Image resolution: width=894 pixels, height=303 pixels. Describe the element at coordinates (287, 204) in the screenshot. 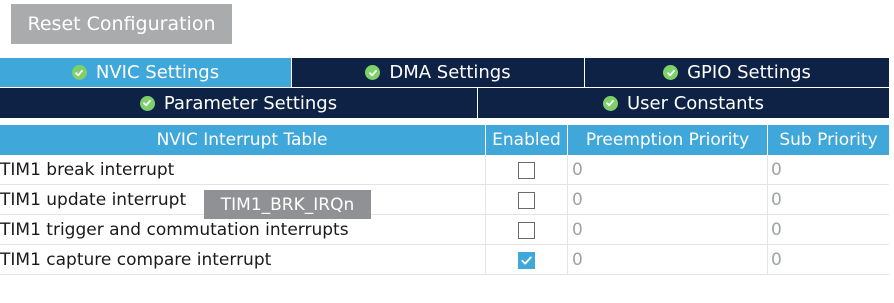

I see `tooltip: TIM1_BRK_IRQn` at that location.